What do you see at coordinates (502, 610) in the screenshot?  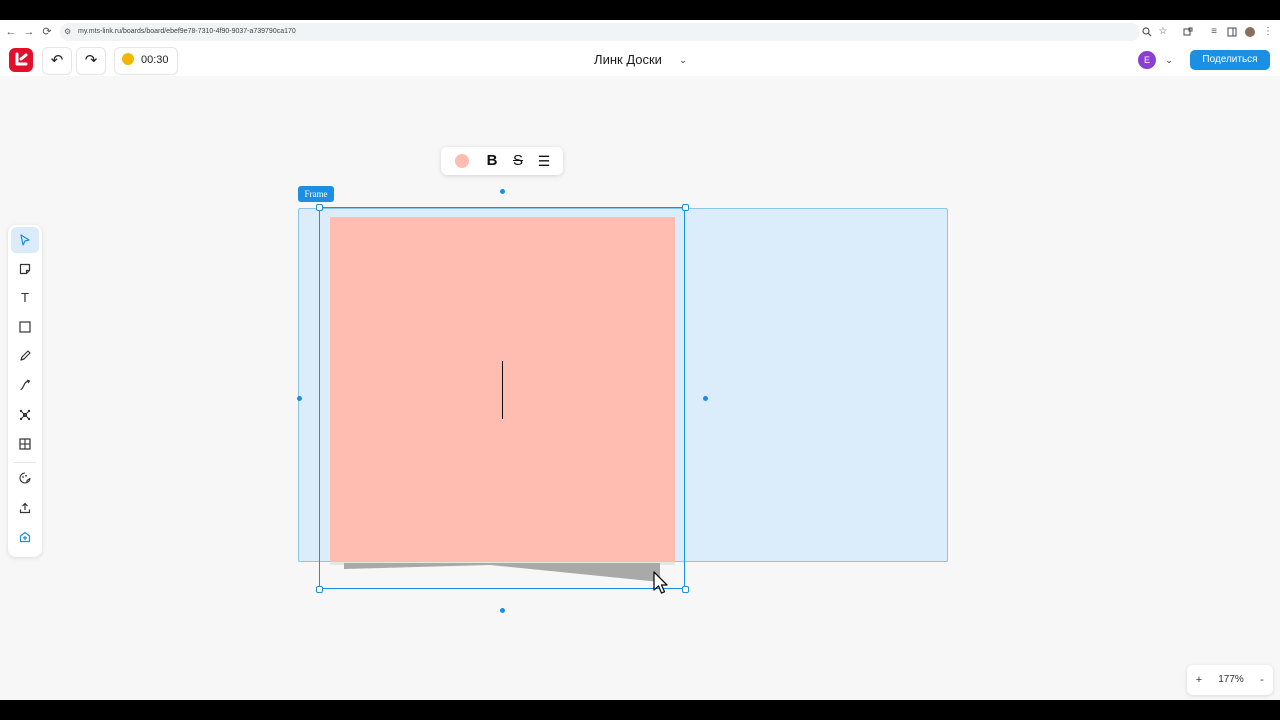 I see `connector-point-bottom` at bounding box center [502, 610].